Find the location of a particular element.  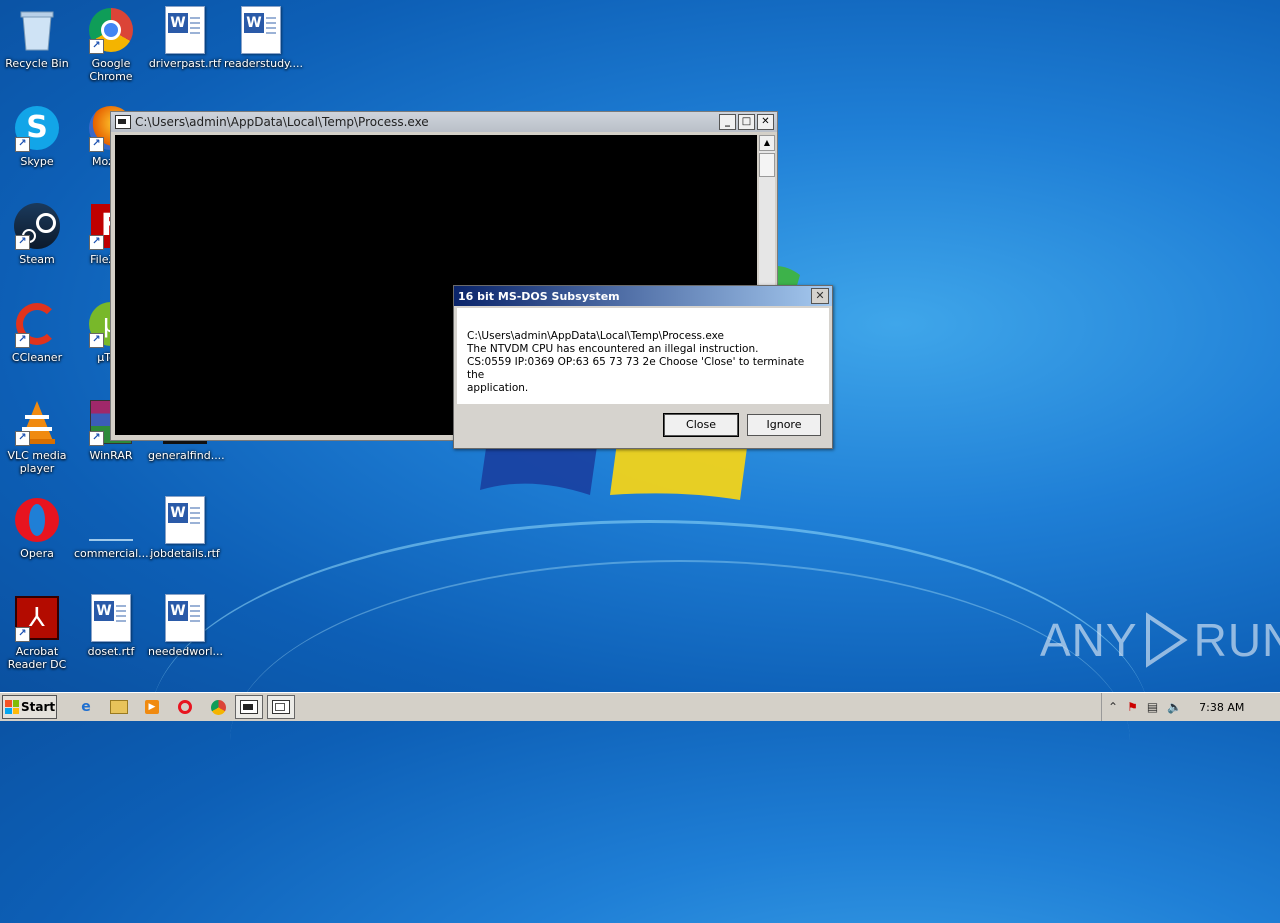

desktop-icon-ccleaner: ↗ CCleaner is located at coordinates (37, 332).